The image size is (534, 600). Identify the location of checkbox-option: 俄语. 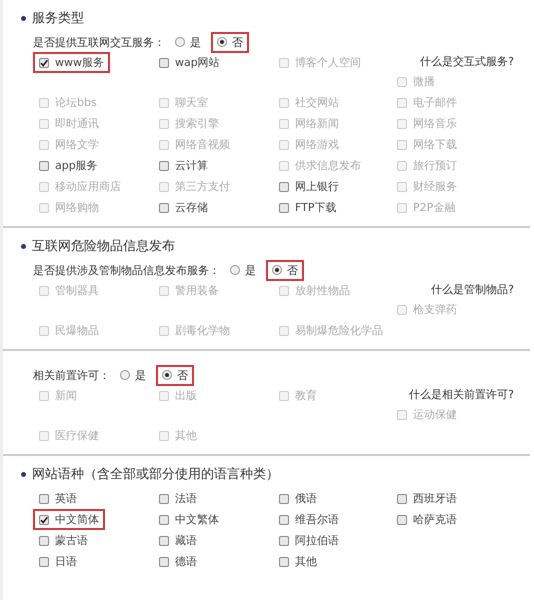
(298, 498).